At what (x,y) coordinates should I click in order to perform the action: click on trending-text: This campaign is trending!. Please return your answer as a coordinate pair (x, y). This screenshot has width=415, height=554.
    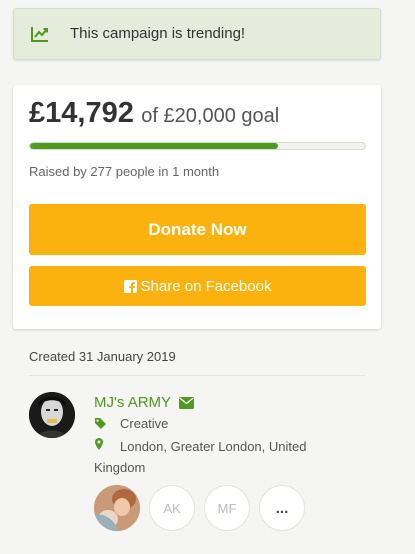
    Looking at the image, I should click on (158, 33).